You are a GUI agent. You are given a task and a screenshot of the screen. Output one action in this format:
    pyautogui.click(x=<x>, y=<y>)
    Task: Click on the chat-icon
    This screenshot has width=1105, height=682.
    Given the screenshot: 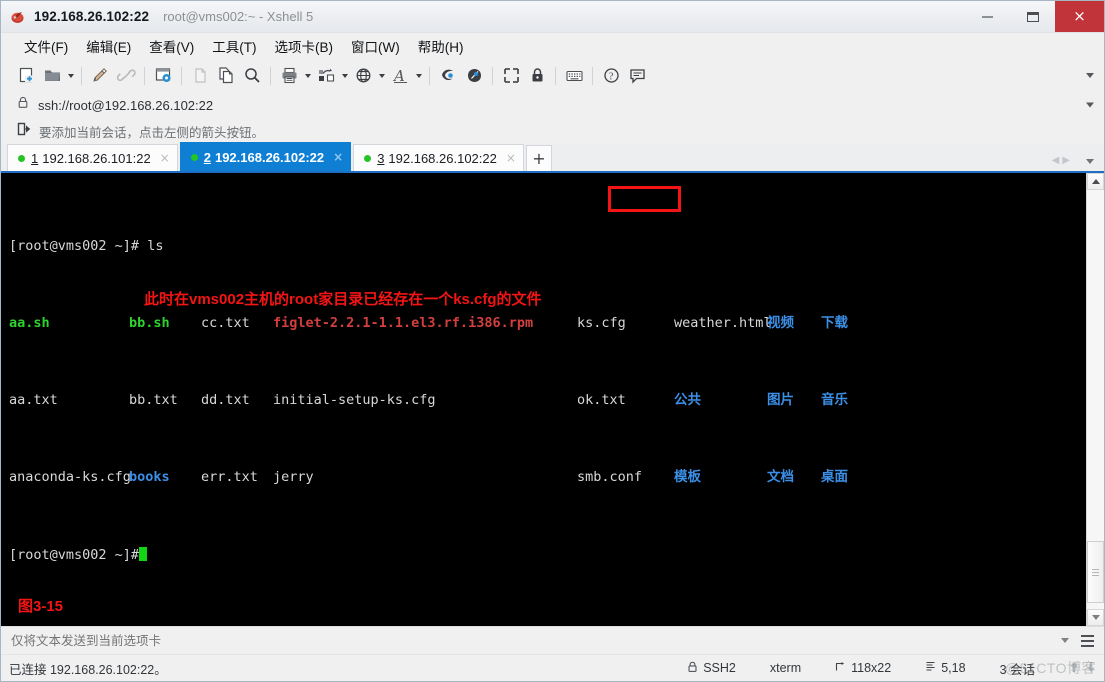 What is the action you would take?
    pyautogui.click(x=637, y=76)
    